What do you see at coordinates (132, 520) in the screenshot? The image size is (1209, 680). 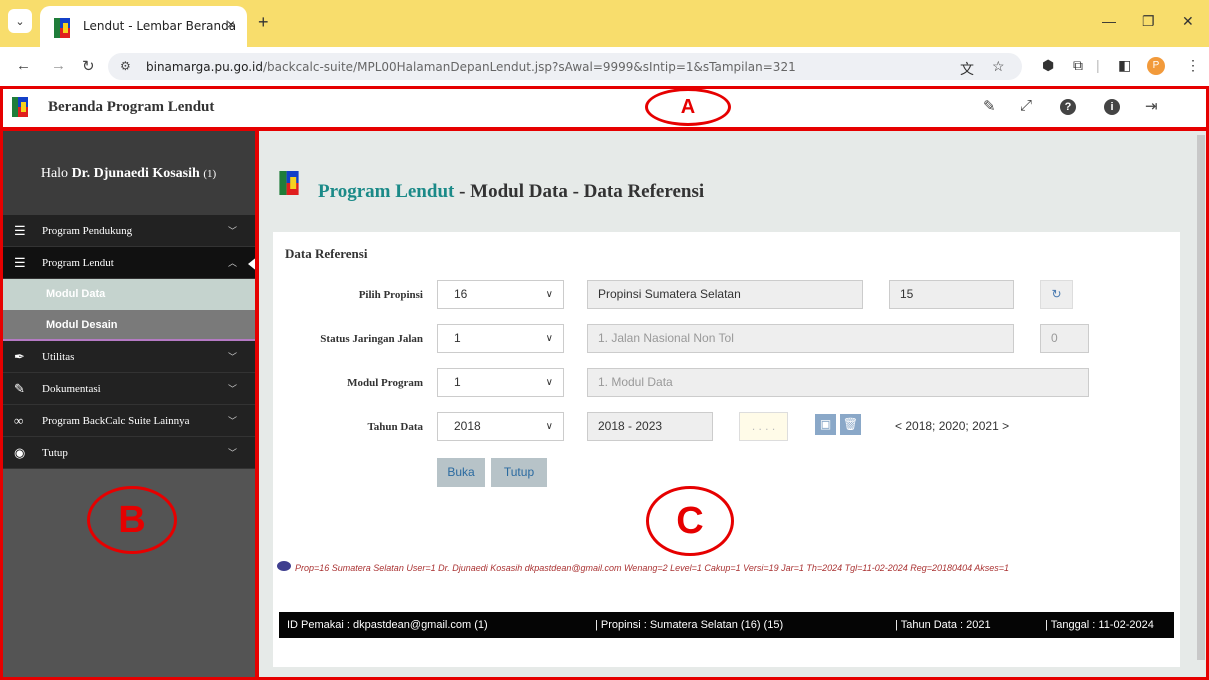 I see `annotation-label-b: B` at bounding box center [132, 520].